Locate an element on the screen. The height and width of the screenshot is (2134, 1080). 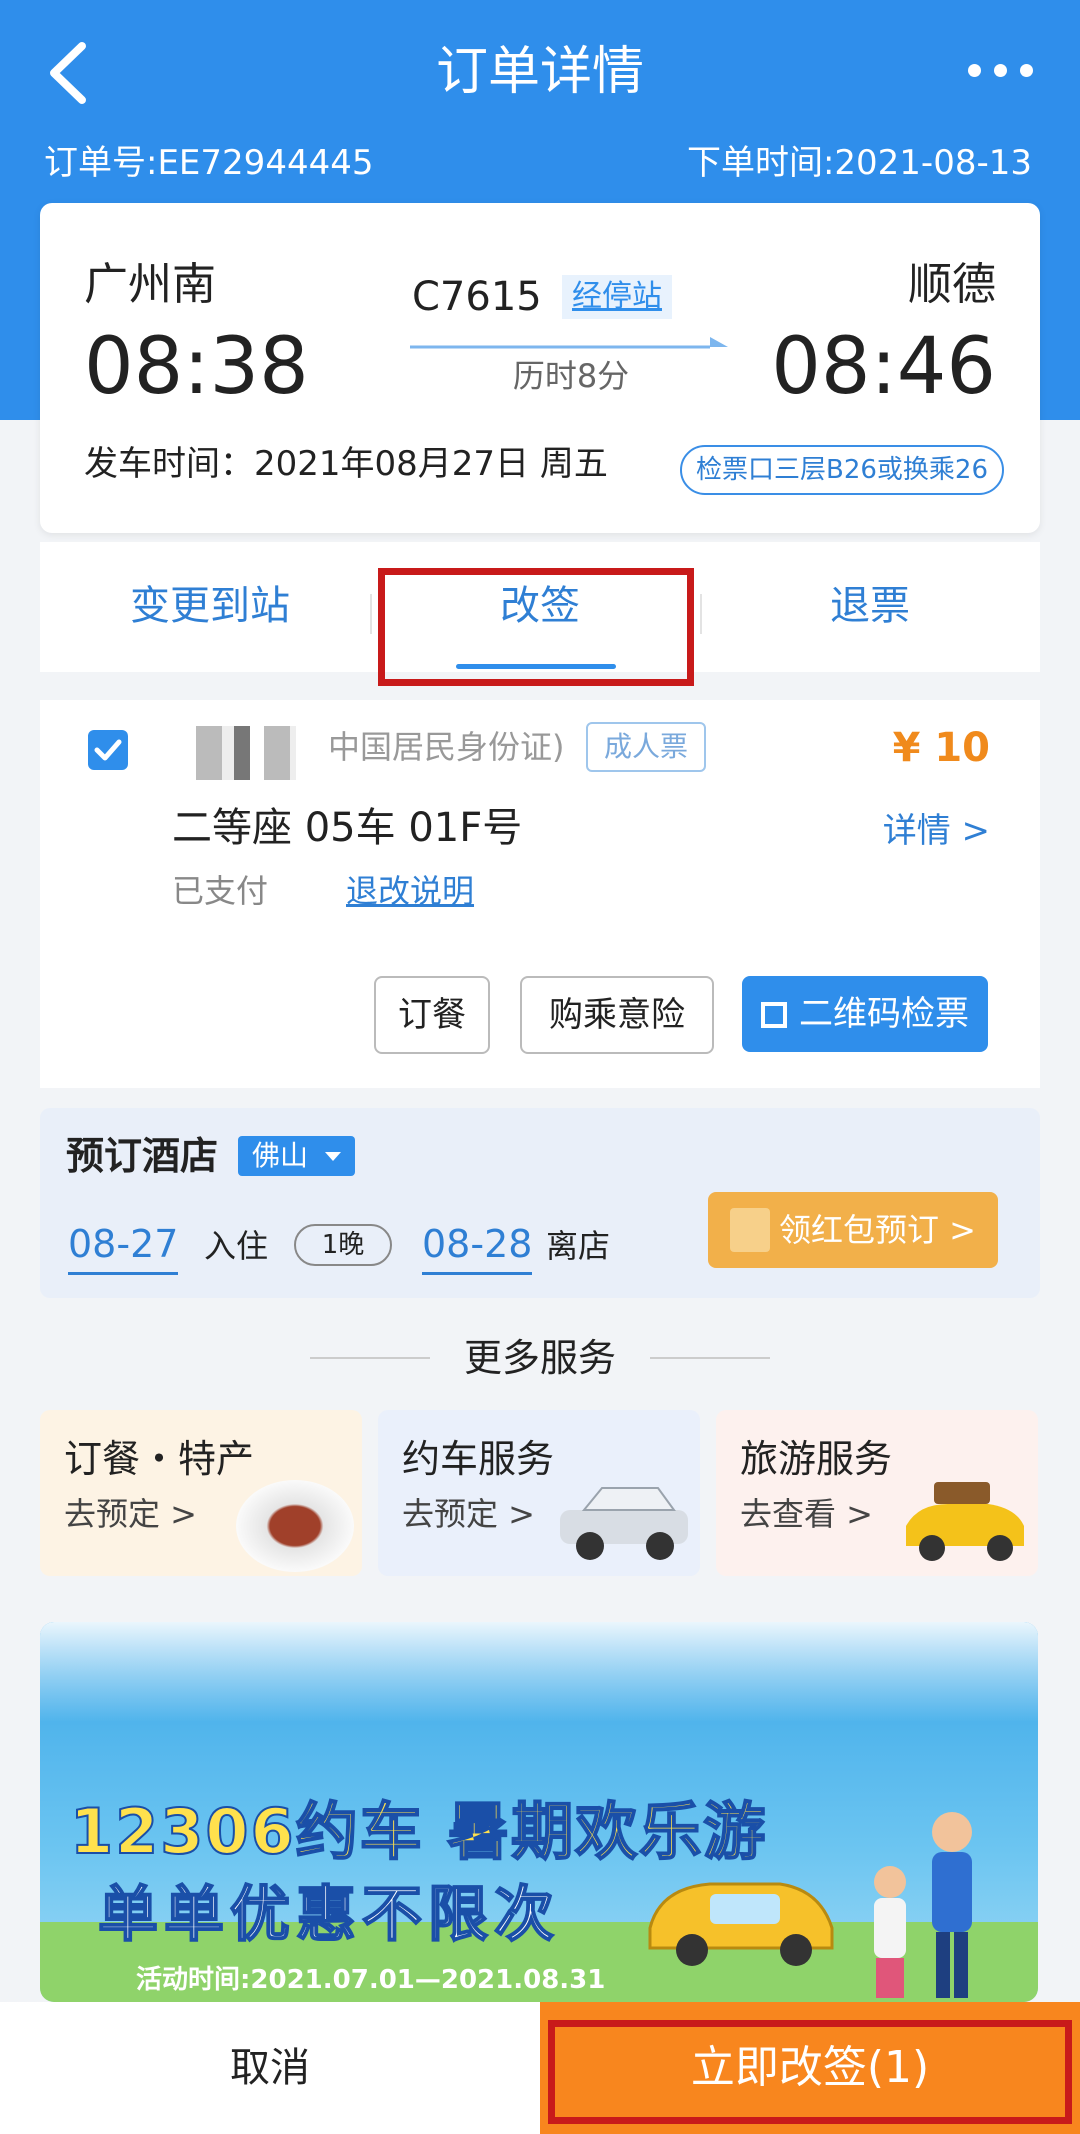
checkout-date: 08-28 is located at coordinates (477, 1245).